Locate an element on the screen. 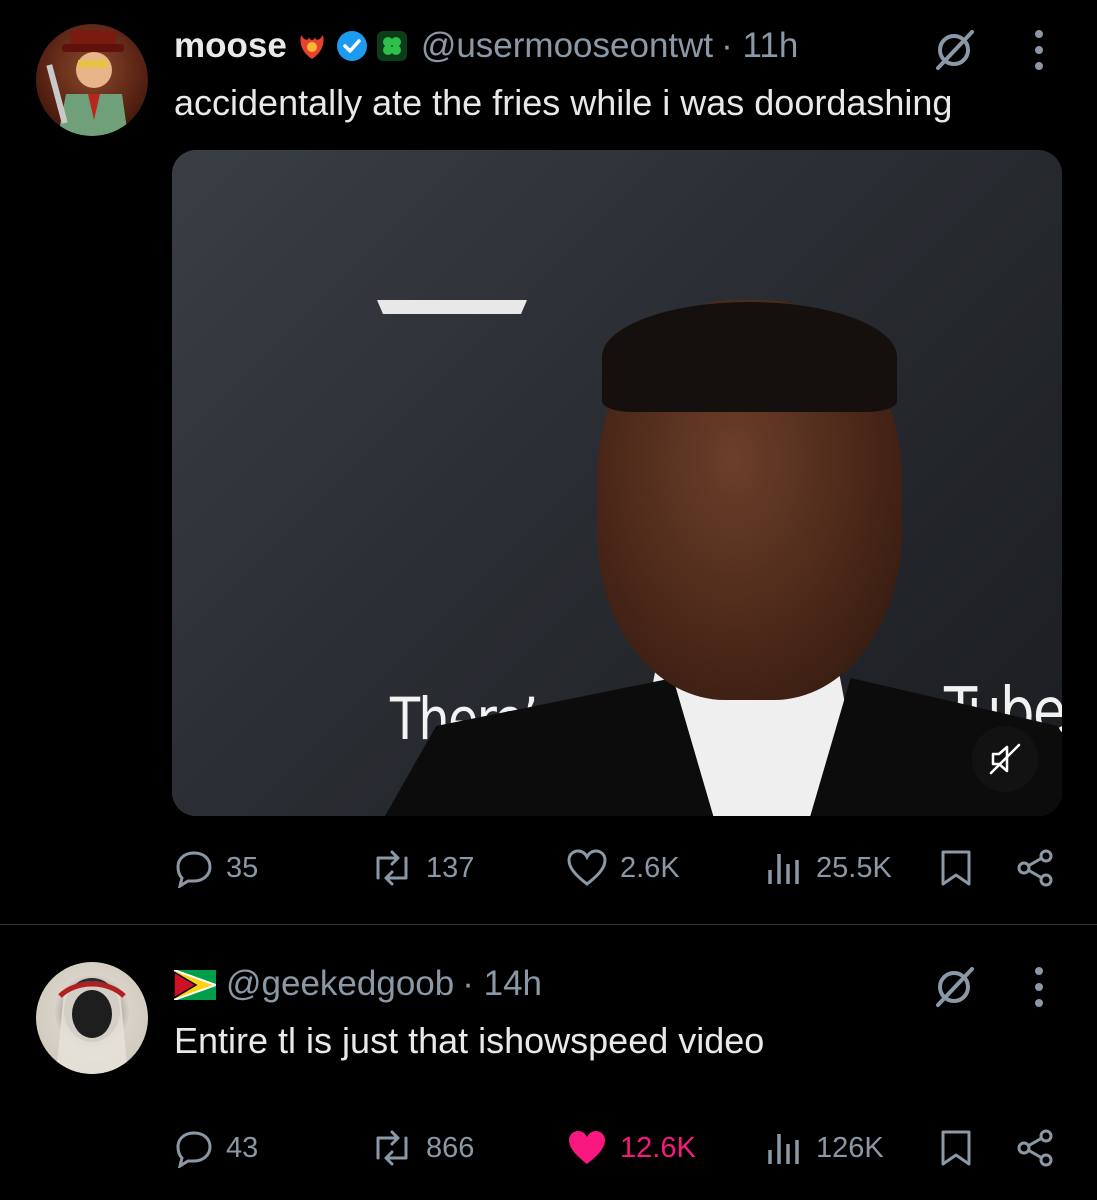  handle: @geekedgoob is located at coordinates (340, 984).